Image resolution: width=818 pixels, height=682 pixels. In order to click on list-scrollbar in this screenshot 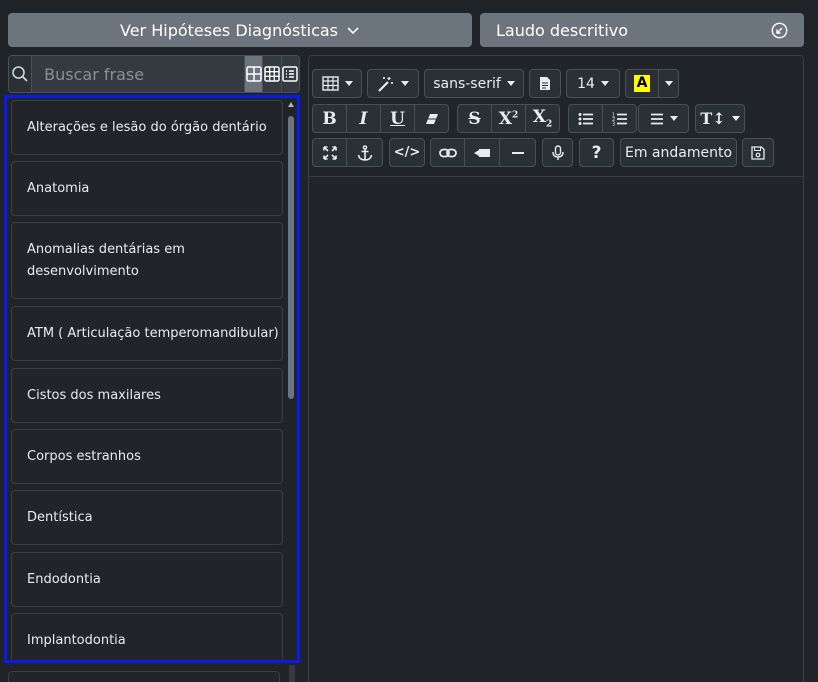, I will do `click(291, 379)`.